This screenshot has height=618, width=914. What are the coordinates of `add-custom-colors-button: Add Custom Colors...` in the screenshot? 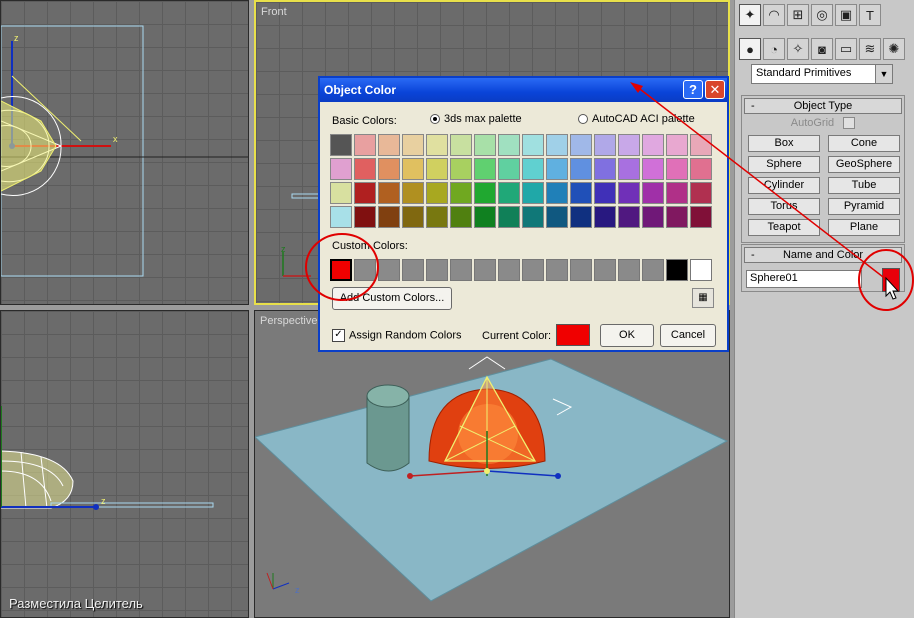 It's located at (392, 298).